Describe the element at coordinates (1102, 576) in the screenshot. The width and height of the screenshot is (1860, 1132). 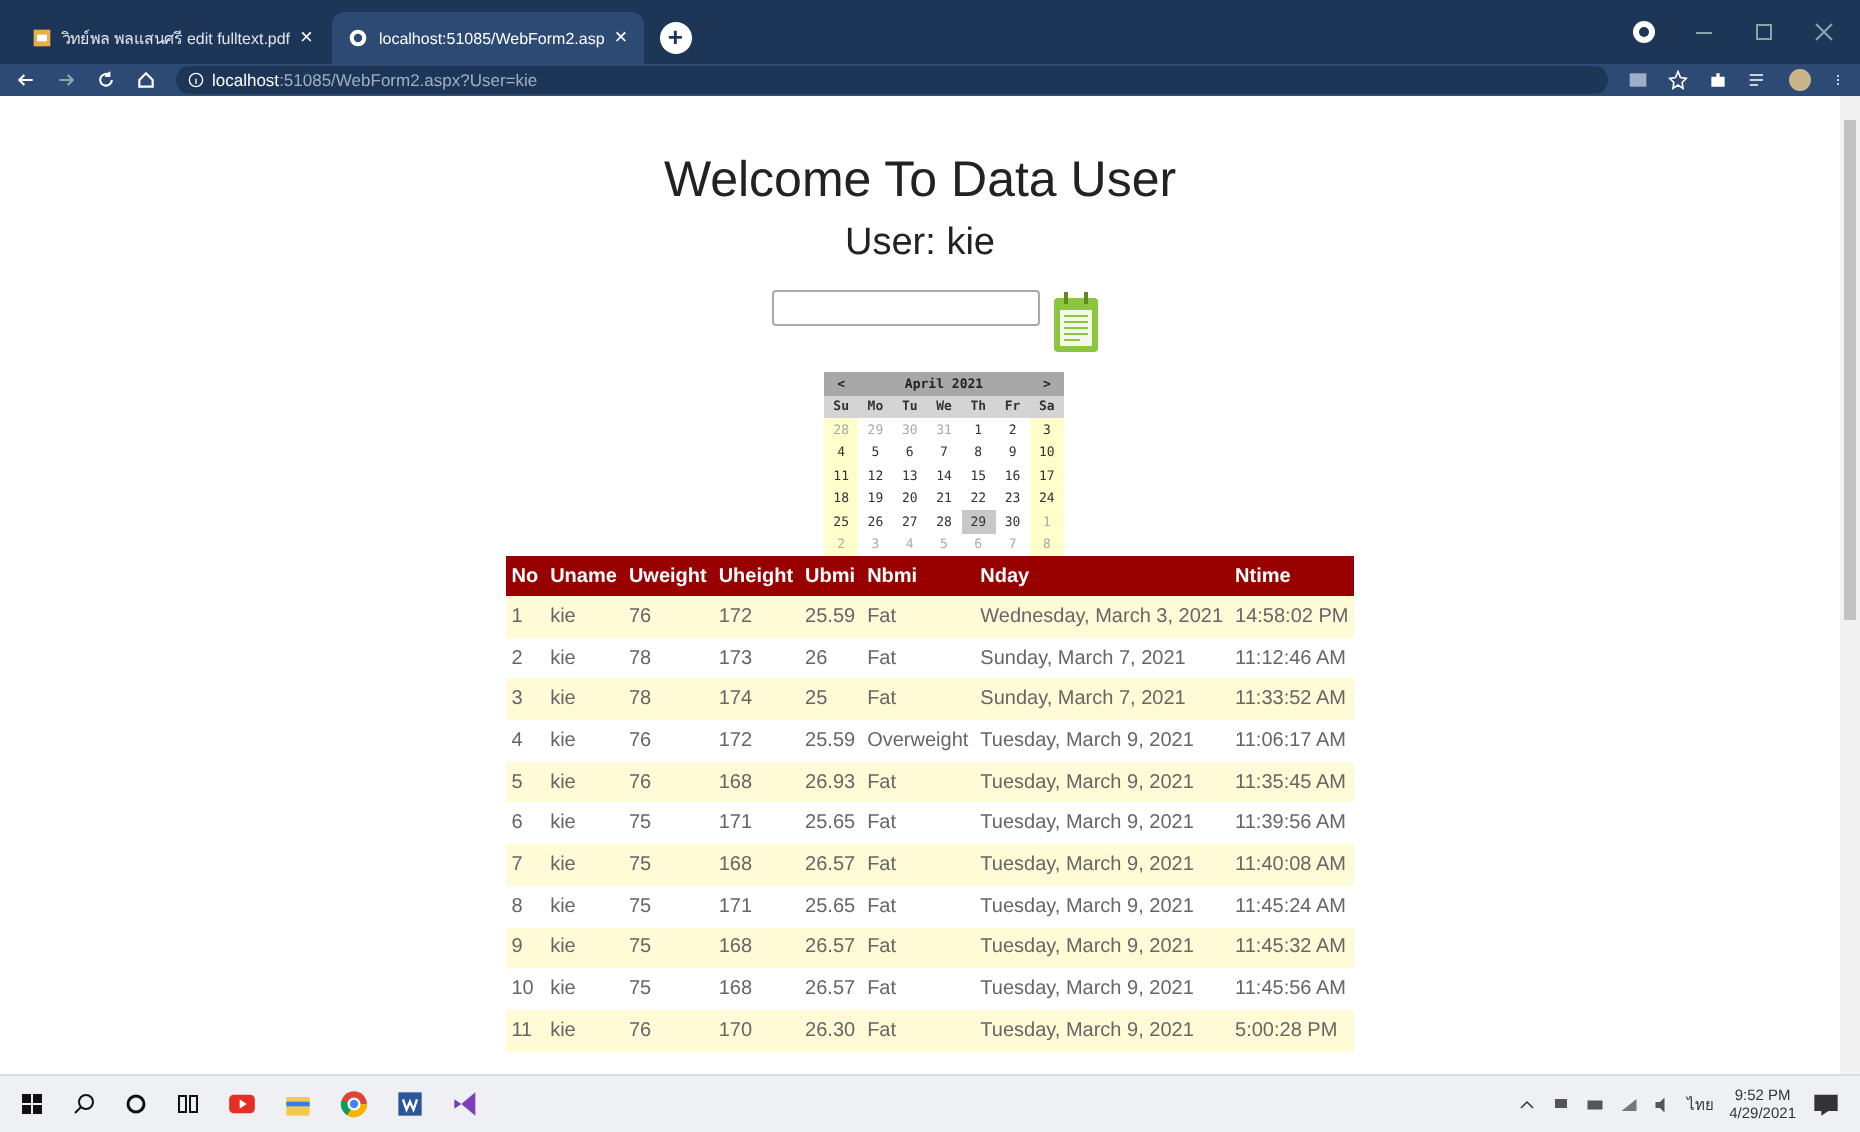
I see `column-header: Nday` at that location.